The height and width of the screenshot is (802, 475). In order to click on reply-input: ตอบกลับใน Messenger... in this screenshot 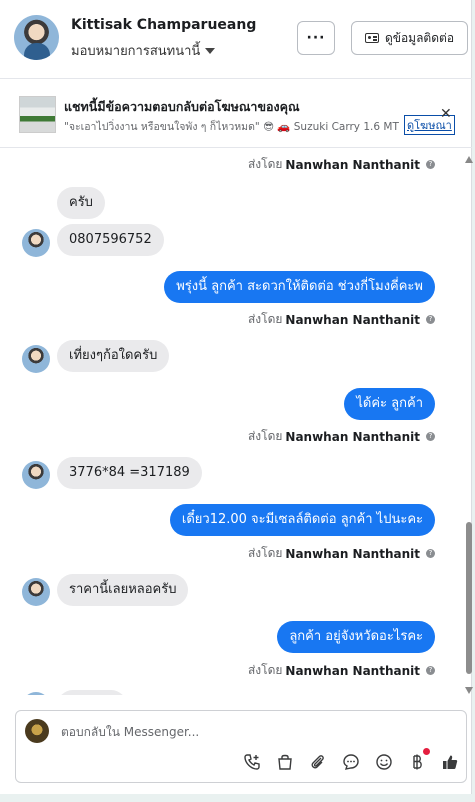, I will do `click(130, 732)`.